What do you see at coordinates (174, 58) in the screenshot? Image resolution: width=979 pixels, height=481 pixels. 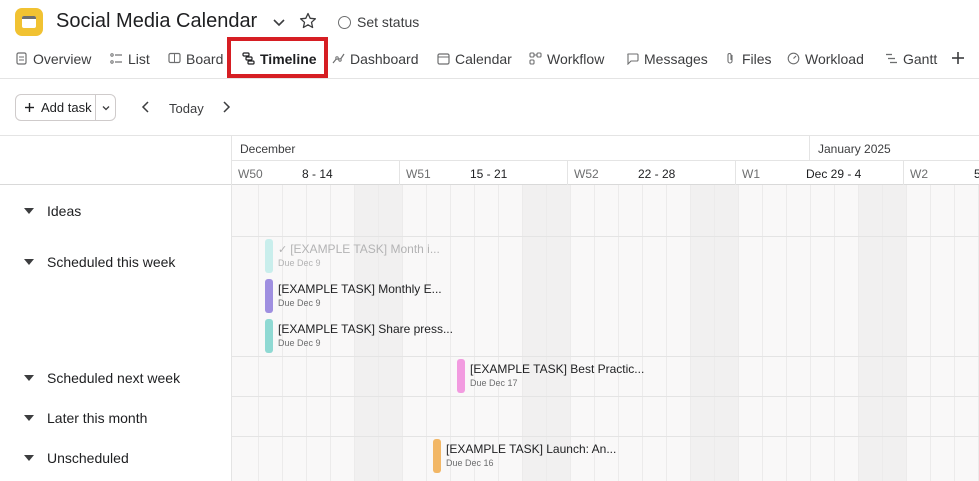 I see `board-icon` at bounding box center [174, 58].